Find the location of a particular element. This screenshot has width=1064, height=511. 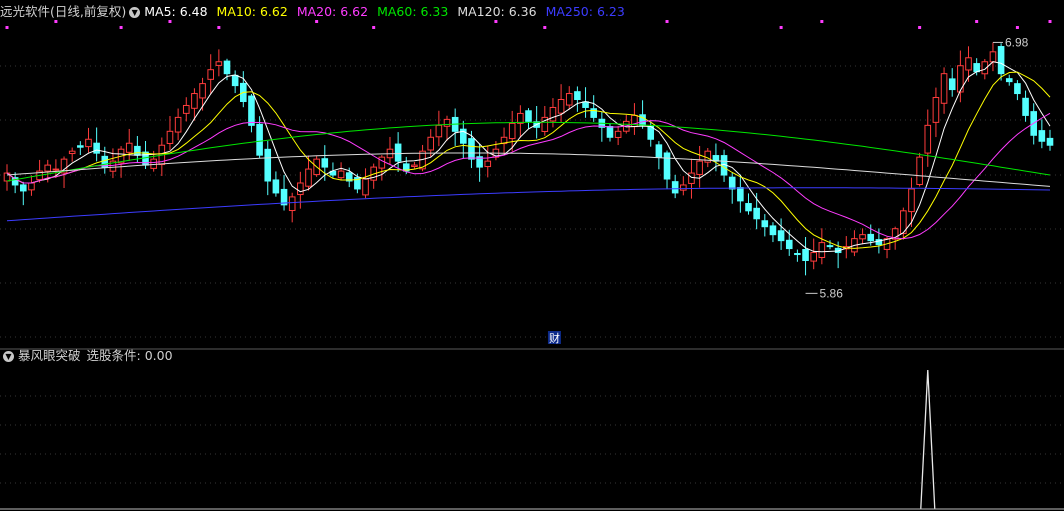

ma120-label: MA120: 6.36 is located at coordinates (497, 11).